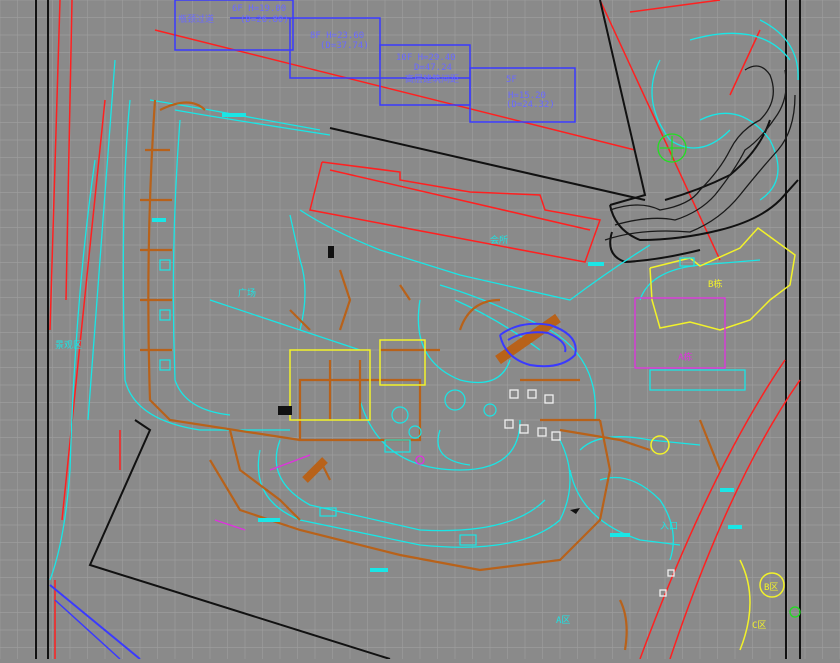 The image size is (840, 663). What do you see at coordinates (431, 398) in the screenshot?
I see `brown-diagonal-feature` at bounding box center [431, 398].